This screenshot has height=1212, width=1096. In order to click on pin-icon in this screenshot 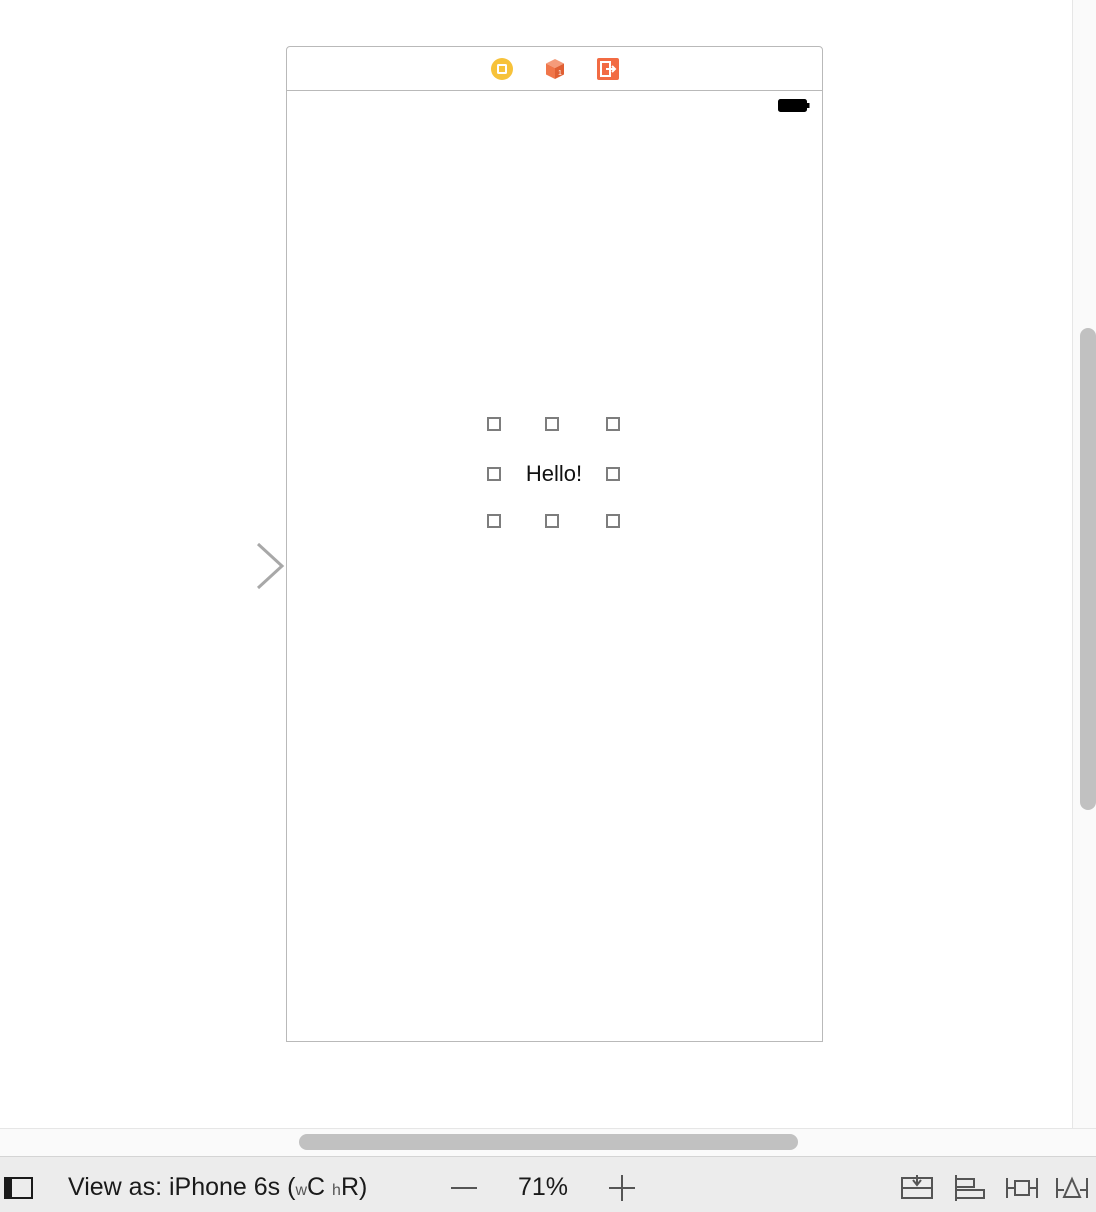, I will do `click(1022, 1188)`.